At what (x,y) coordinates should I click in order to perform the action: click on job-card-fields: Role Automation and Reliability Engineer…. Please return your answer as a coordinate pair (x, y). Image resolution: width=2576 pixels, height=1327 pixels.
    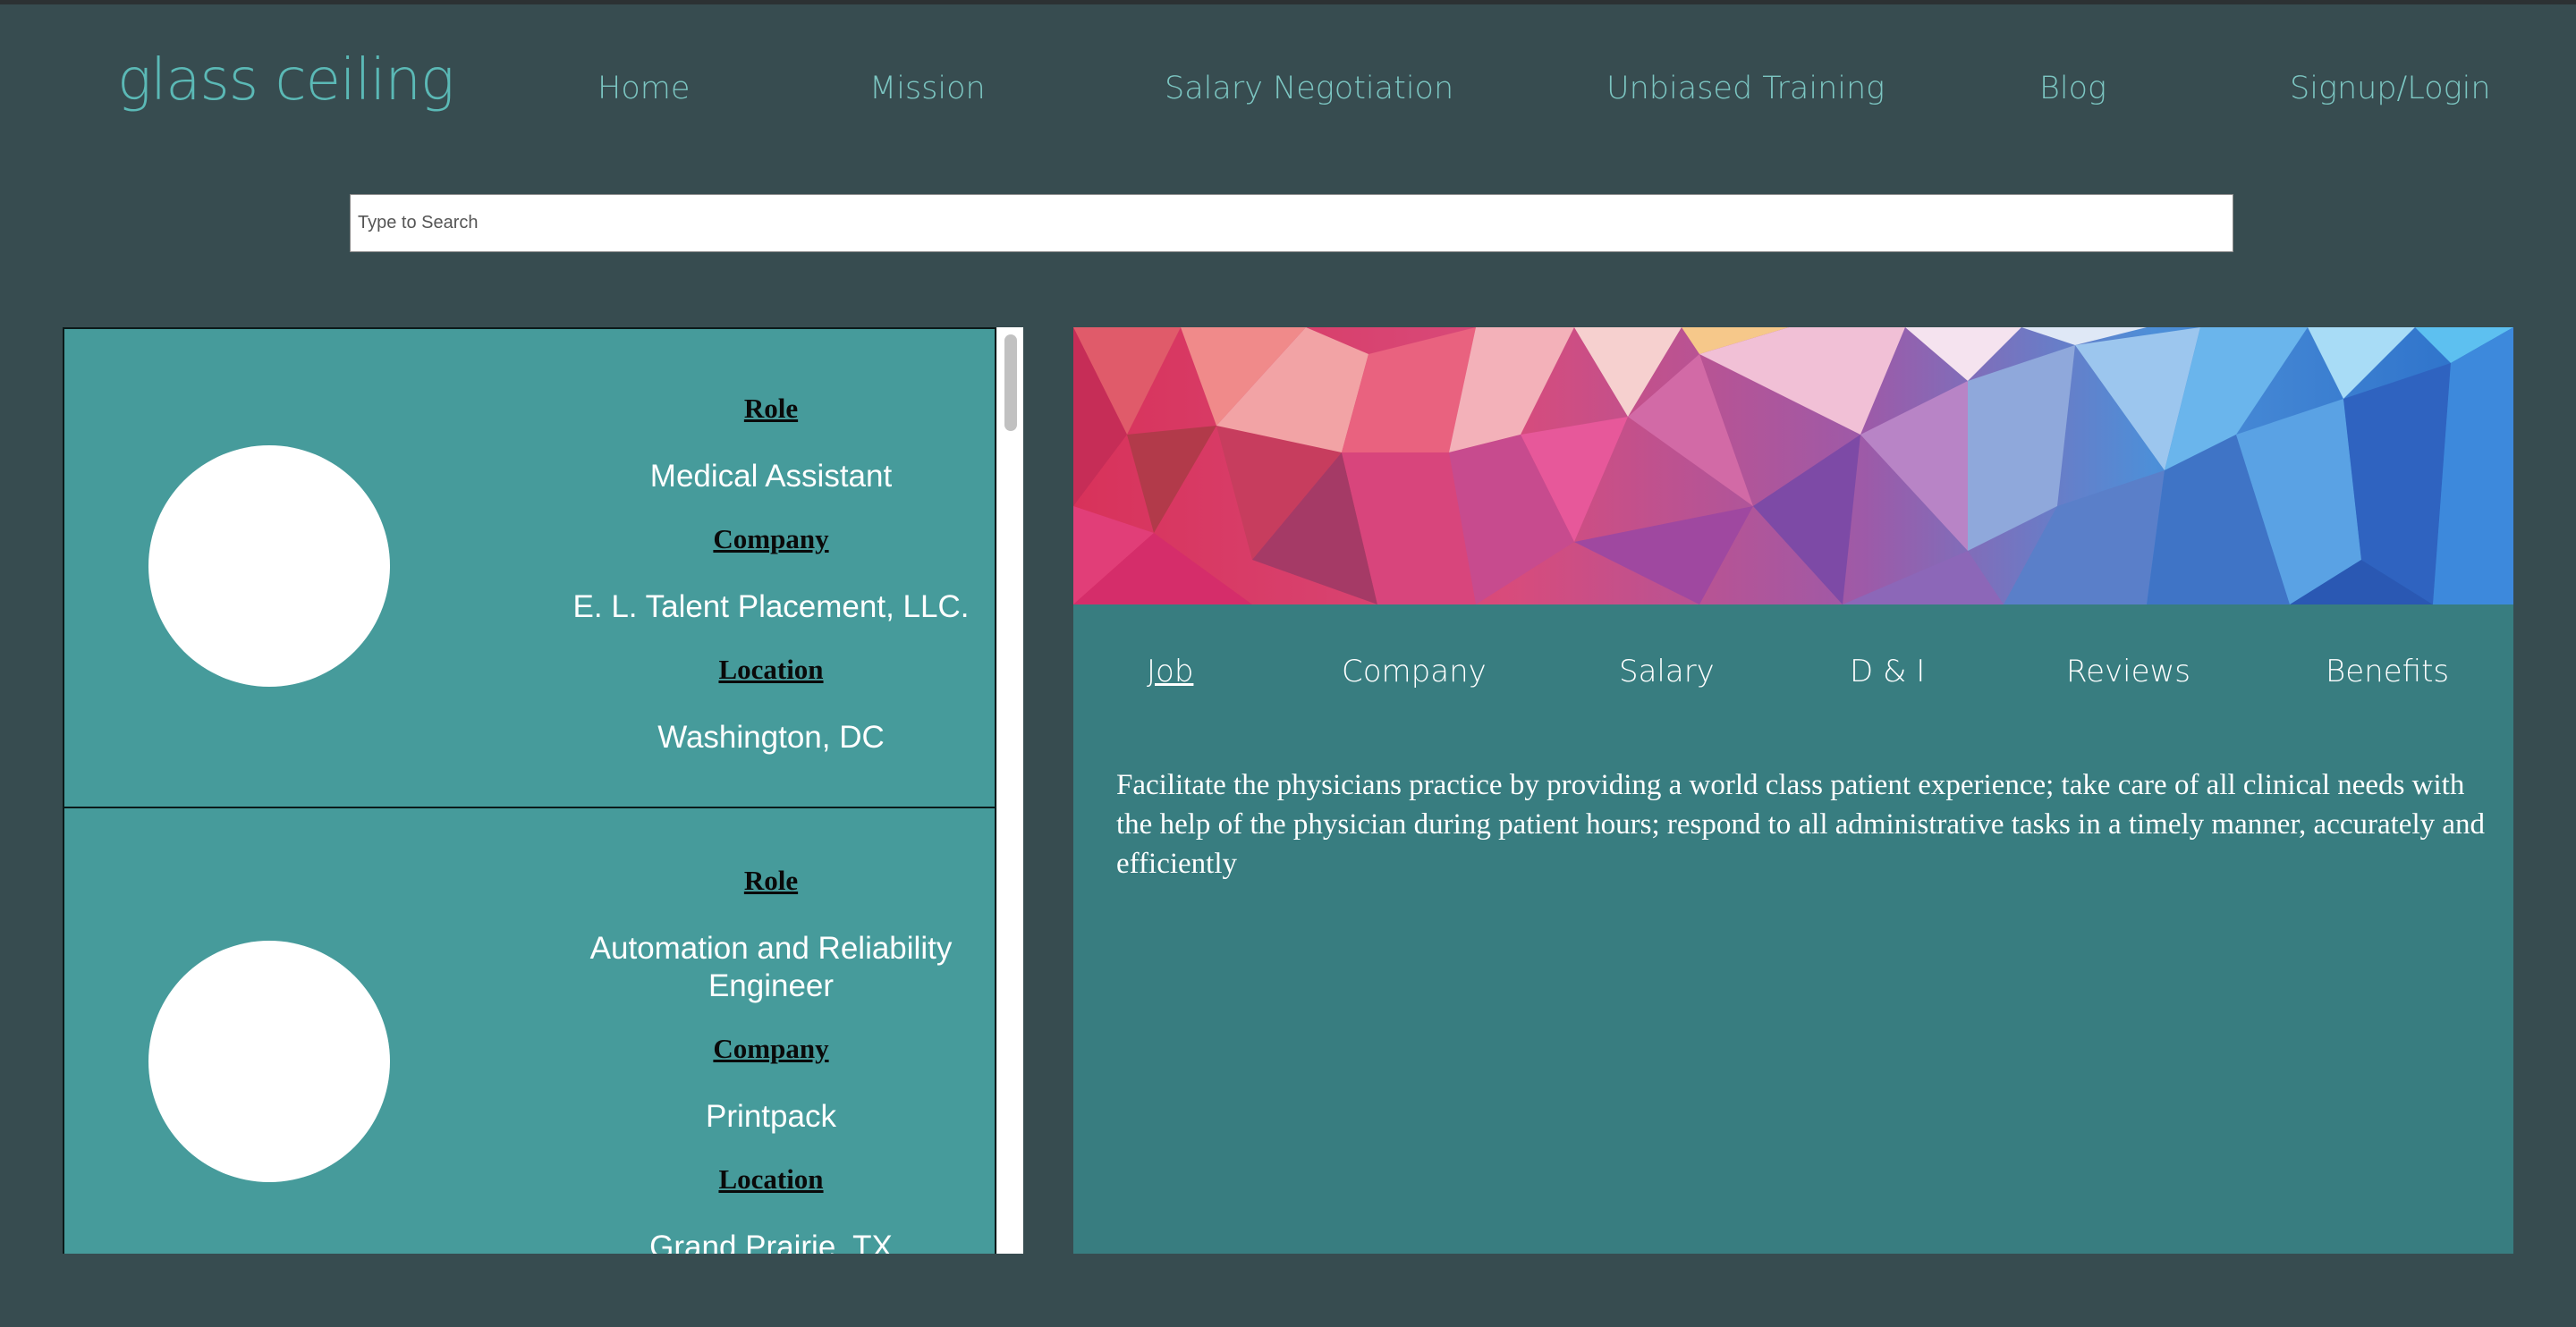
    Looking at the image, I should click on (749, 1059).